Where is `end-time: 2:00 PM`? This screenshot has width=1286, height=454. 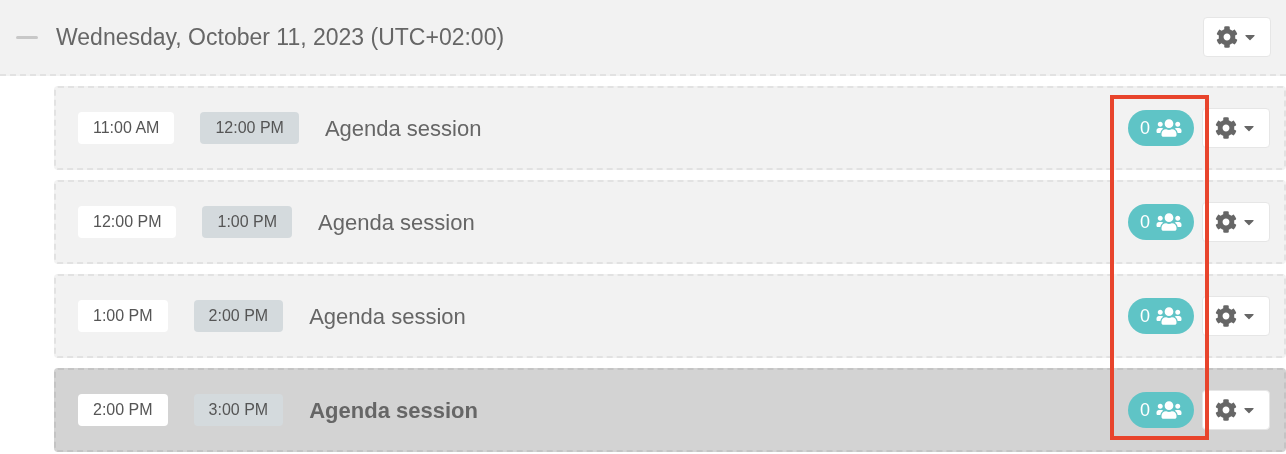 end-time: 2:00 PM is located at coordinates (238, 316).